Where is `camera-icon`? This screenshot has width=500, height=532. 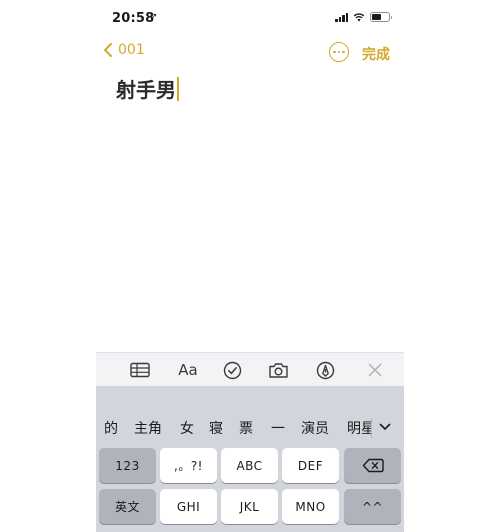 camera-icon is located at coordinates (278, 370).